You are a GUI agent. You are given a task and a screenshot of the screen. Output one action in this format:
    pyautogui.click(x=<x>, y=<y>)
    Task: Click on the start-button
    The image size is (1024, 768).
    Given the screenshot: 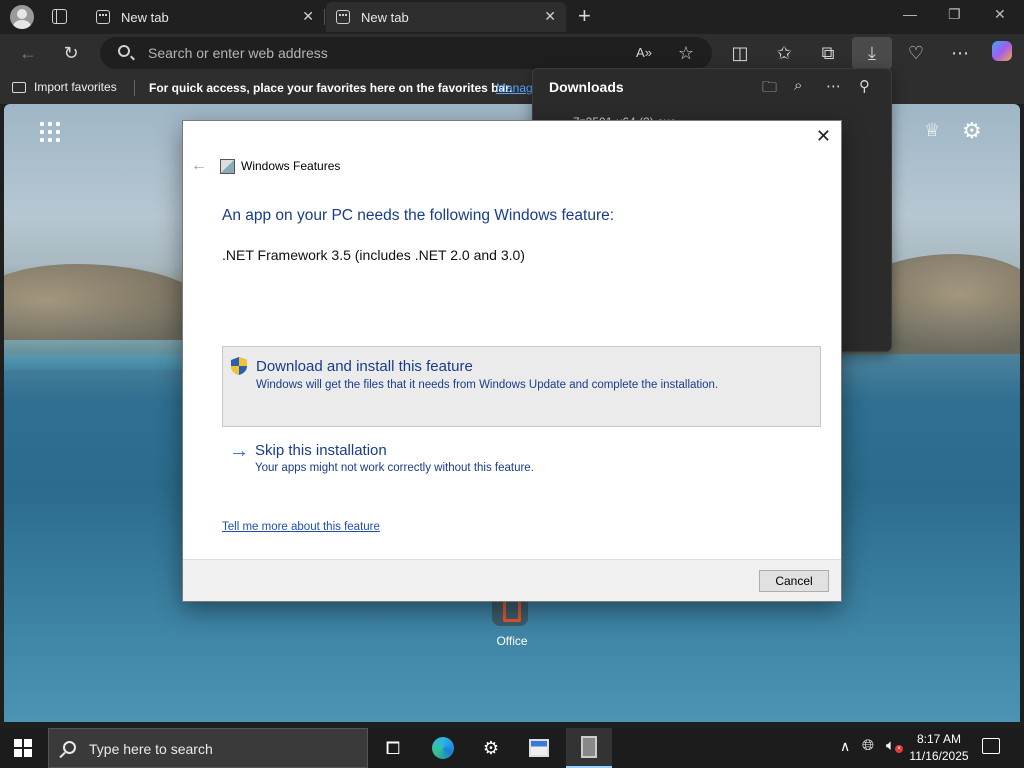 What is the action you would take?
    pyautogui.click(x=23, y=748)
    